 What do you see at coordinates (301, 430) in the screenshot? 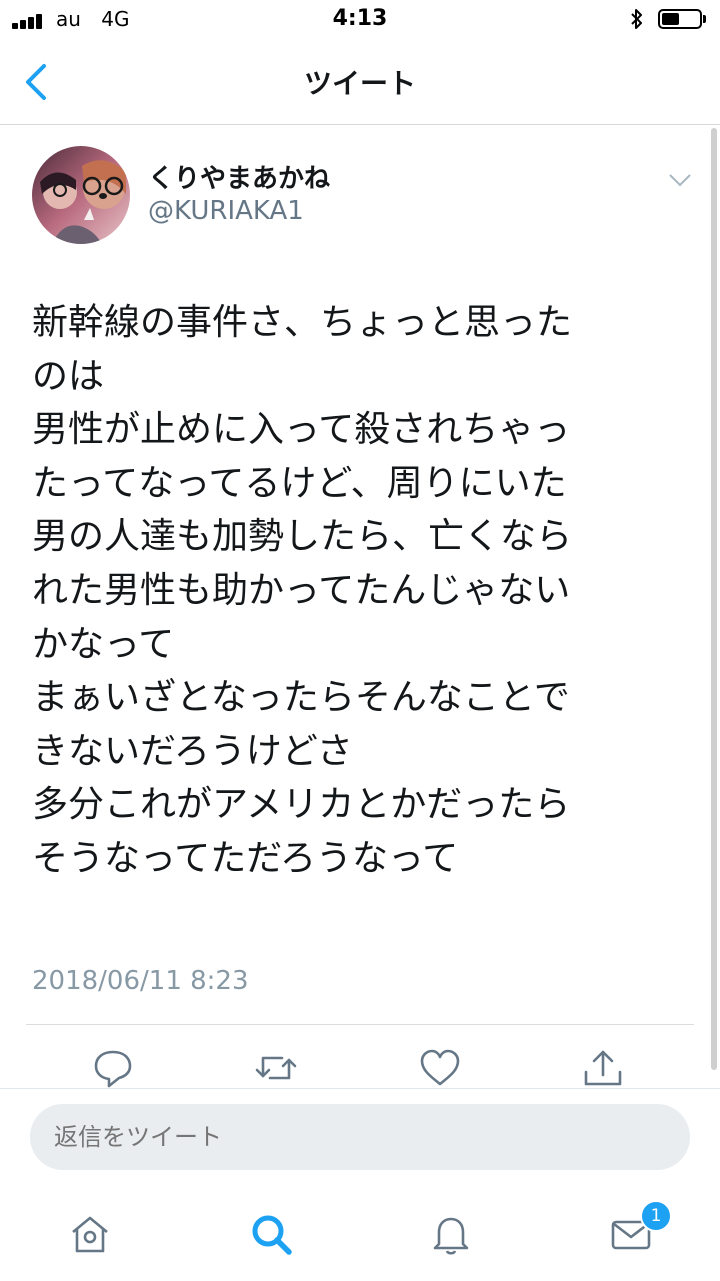
I see `tweet-line: 男性が止めに入って殺されちゃっ` at bounding box center [301, 430].